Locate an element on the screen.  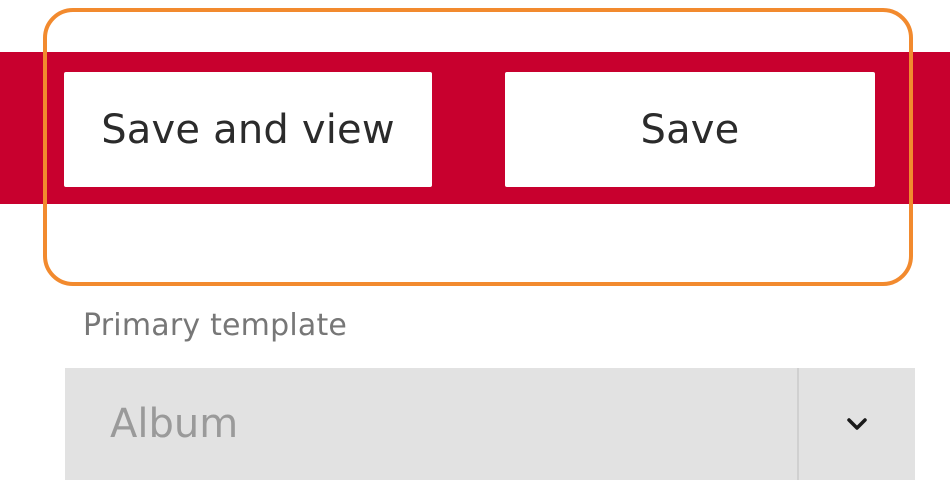
primary-template-label: Primary template is located at coordinates (215, 325).